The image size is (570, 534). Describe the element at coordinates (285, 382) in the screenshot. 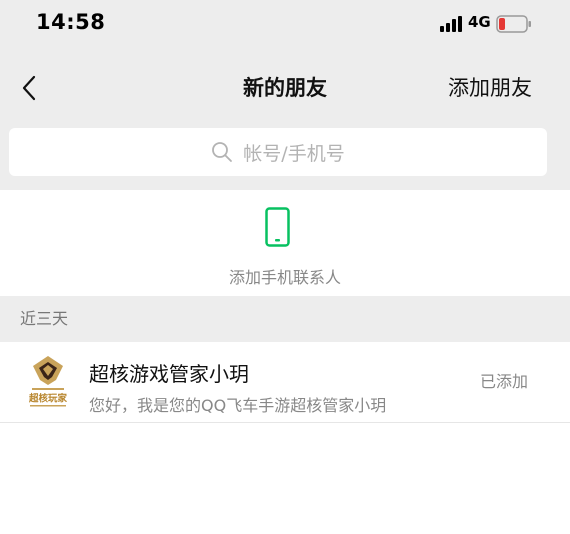

I see `friend-request-item: 超核玩家 超核游戏管家小玥 您好，我是您的QQ飞车手游超核管家小玥 已添加` at that location.